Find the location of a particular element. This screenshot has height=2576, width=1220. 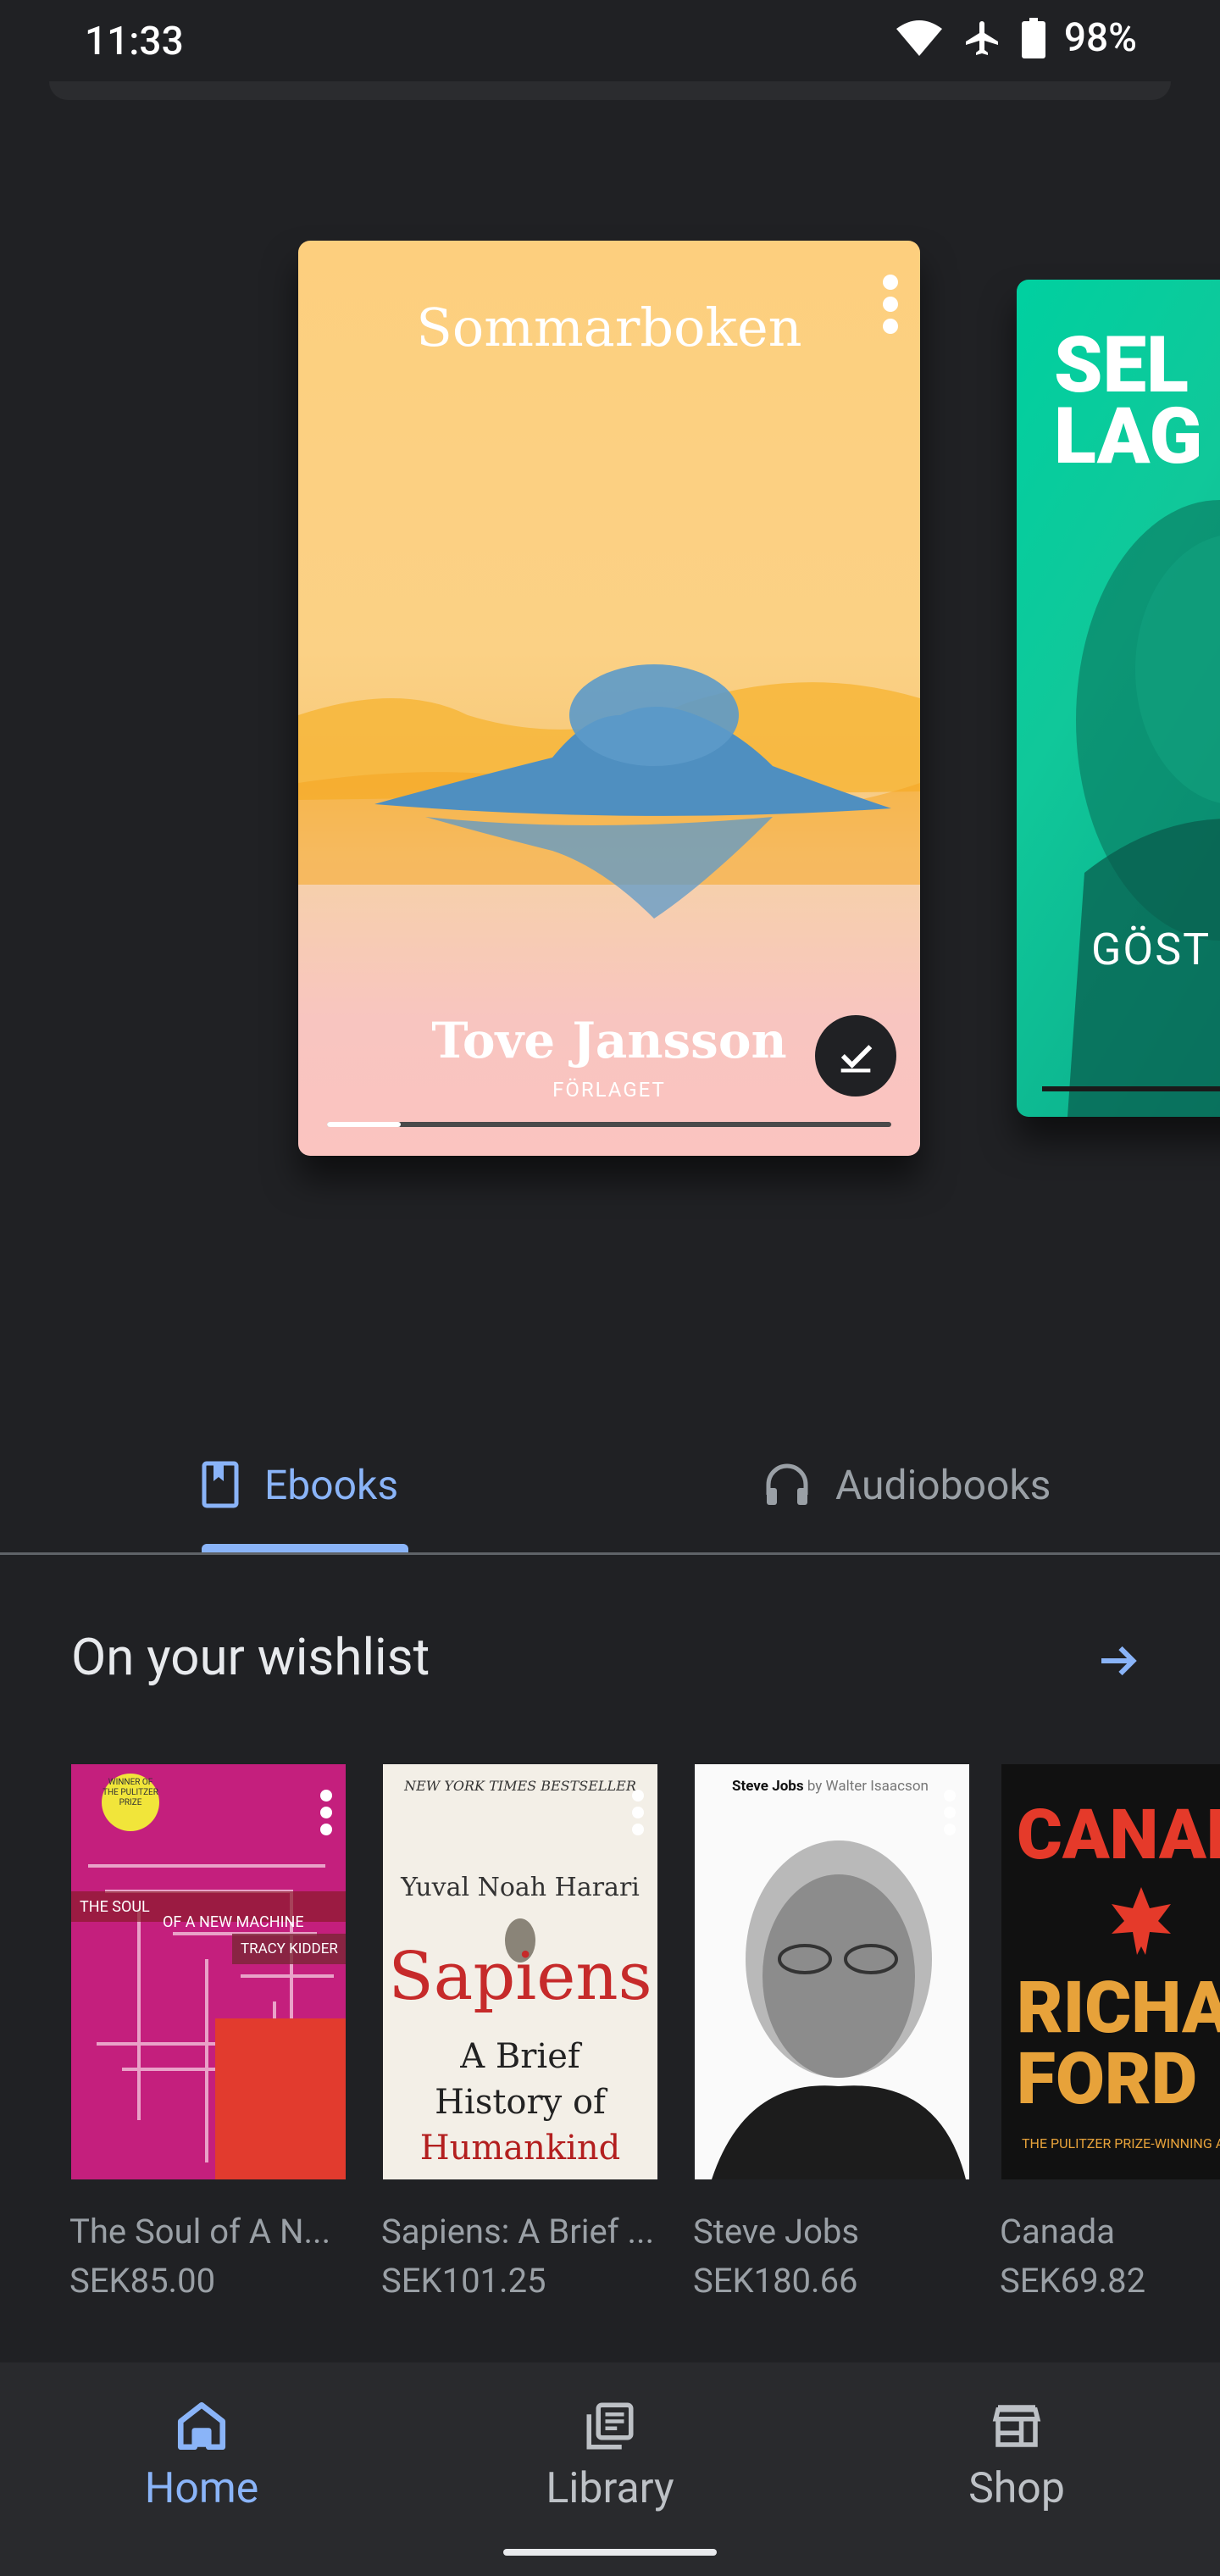

wishlist-heading: On your wishlist is located at coordinates (250, 1657).